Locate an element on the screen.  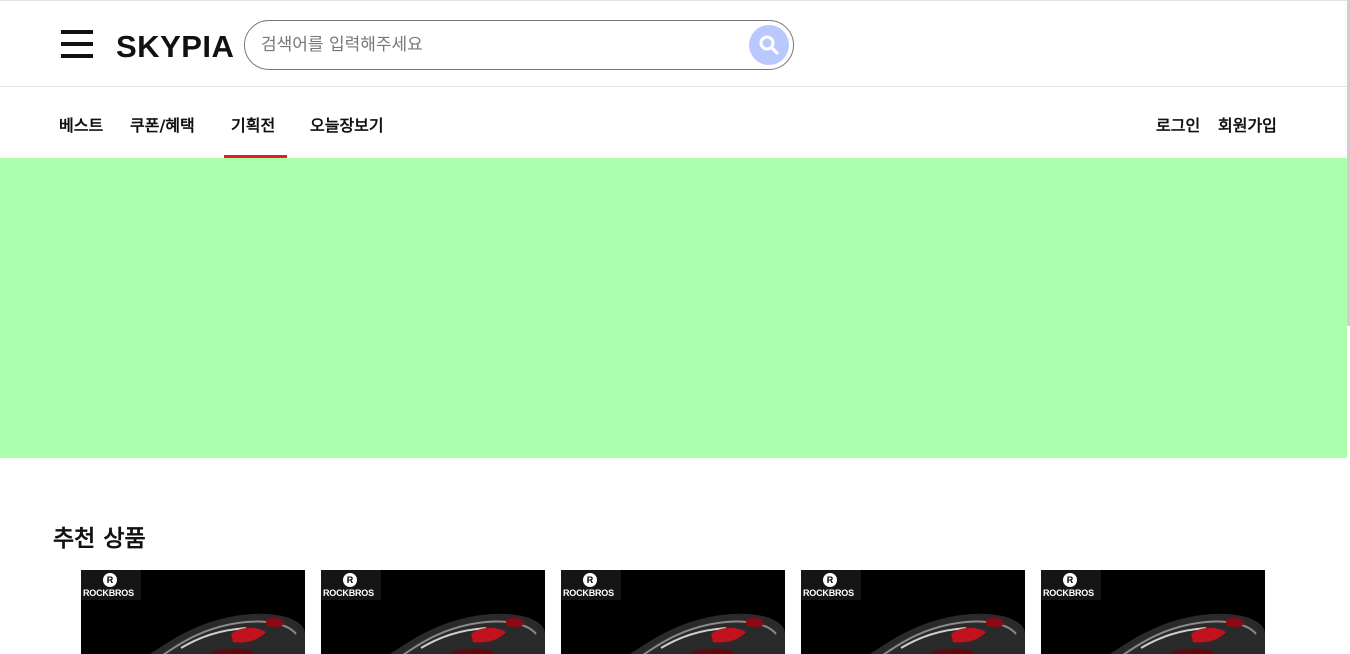
nav-item-coupon: 쿠폰/혜택 is located at coordinates (162, 124).